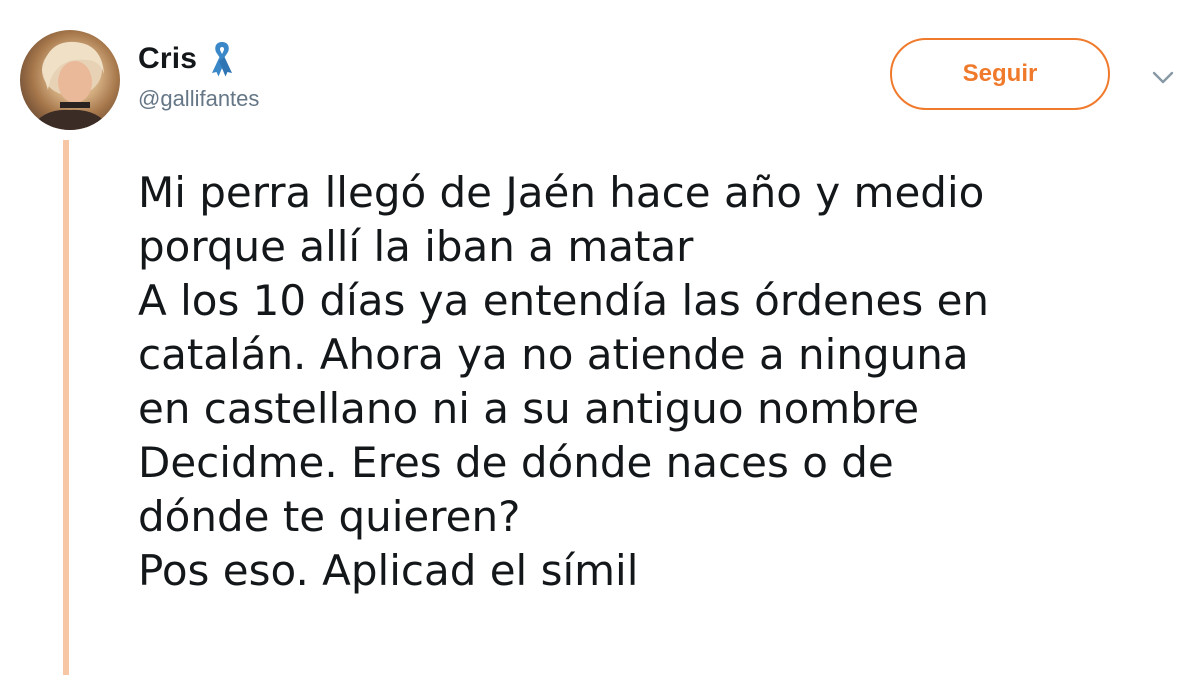  Describe the element at coordinates (1000, 74) in the screenshot. I see `follow-button: Seguir` at that location.